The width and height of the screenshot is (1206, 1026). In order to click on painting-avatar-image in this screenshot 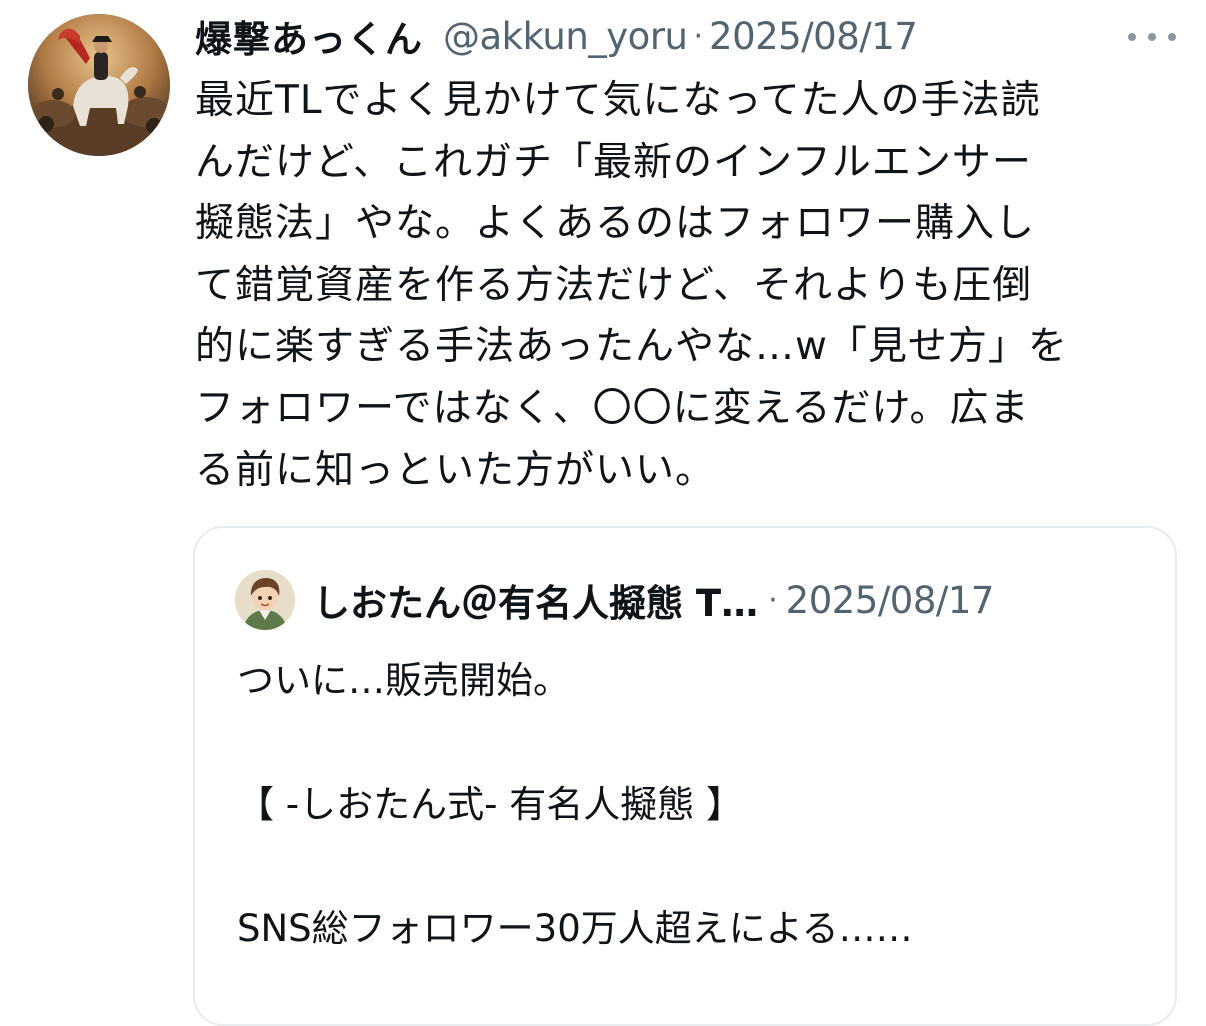, I will do `click(99, 85)`.